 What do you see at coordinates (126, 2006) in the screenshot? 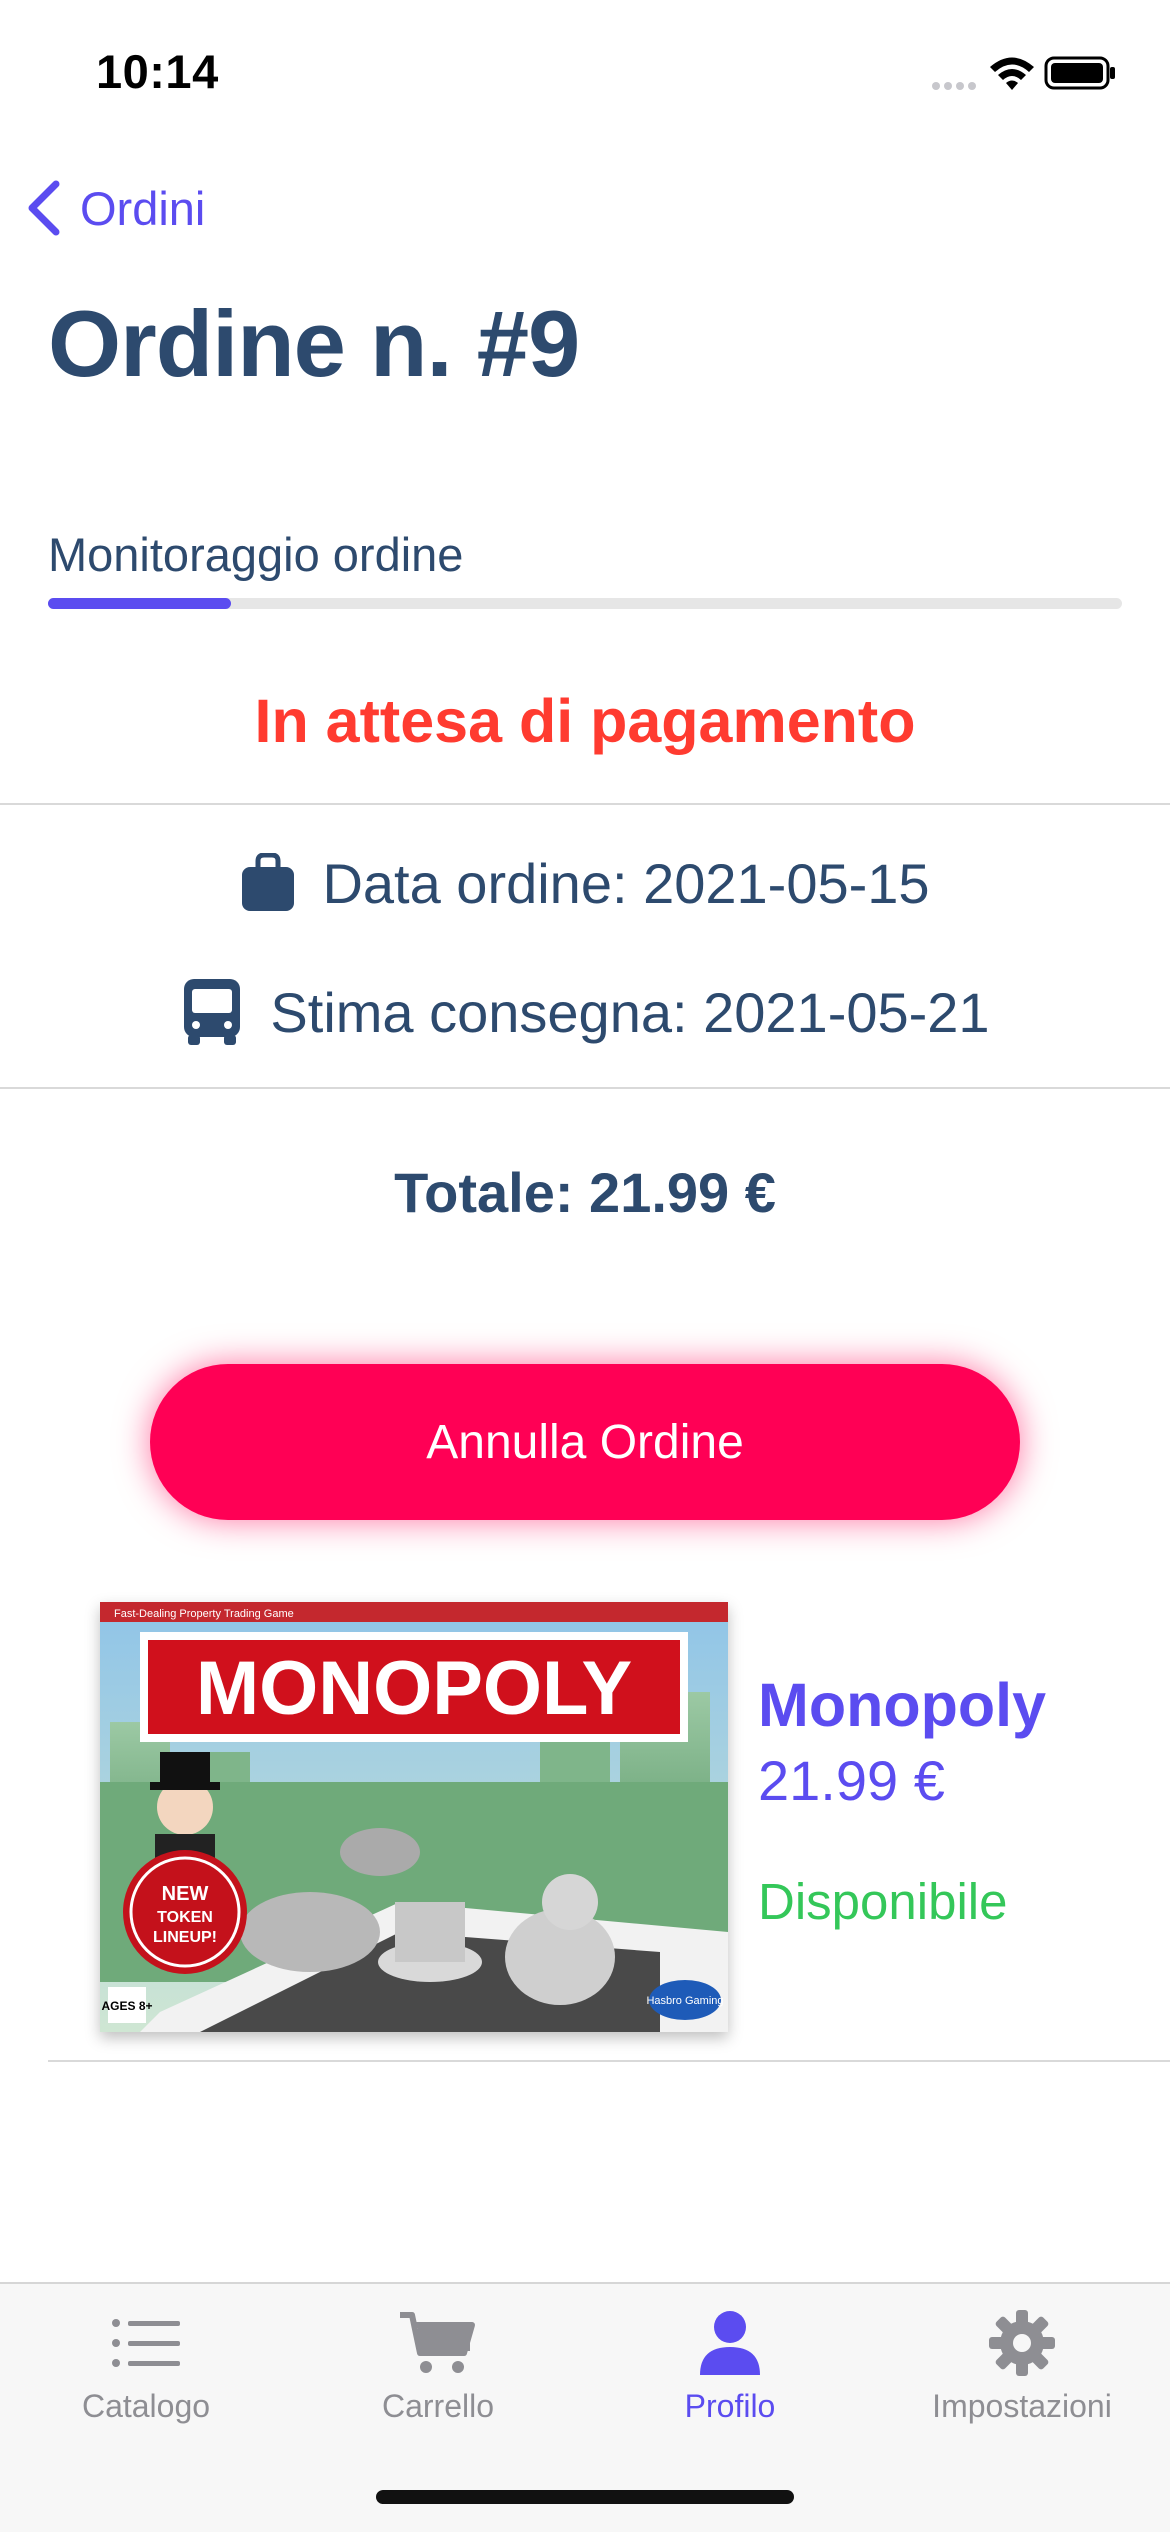
I see `svg-text: AGES 8+` at bounding box center [126, 2006].